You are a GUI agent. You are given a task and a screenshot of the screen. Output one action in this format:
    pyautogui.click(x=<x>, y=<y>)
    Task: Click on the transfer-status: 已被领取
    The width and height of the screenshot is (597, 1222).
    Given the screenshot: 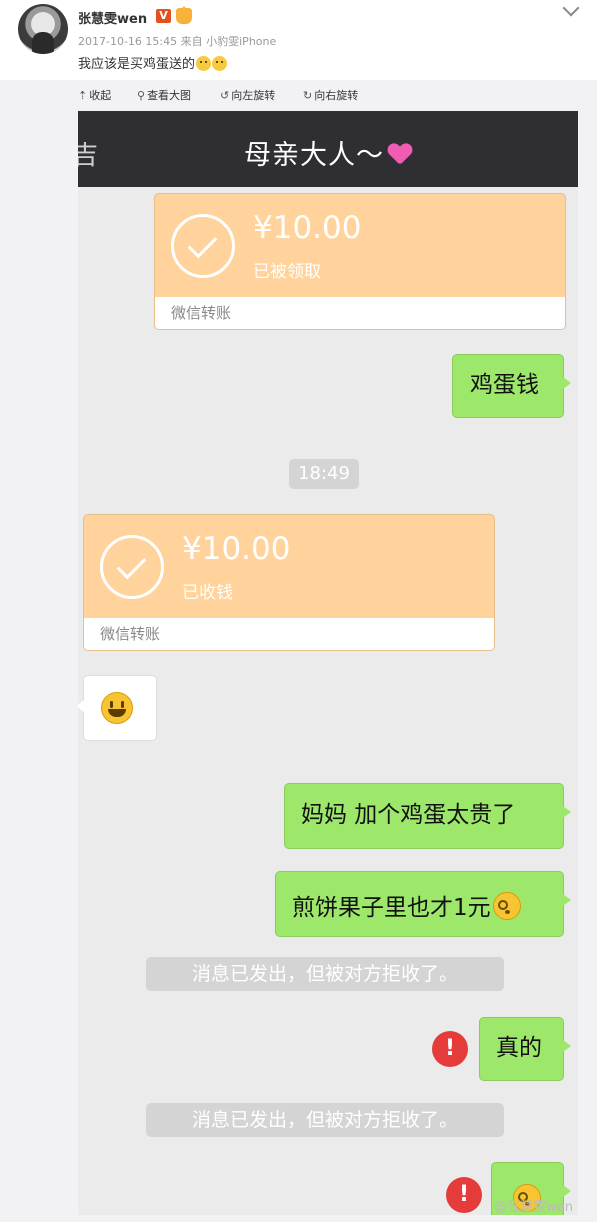 What is the action you would take?
    pyautogui.click(x=287, y=272)
    